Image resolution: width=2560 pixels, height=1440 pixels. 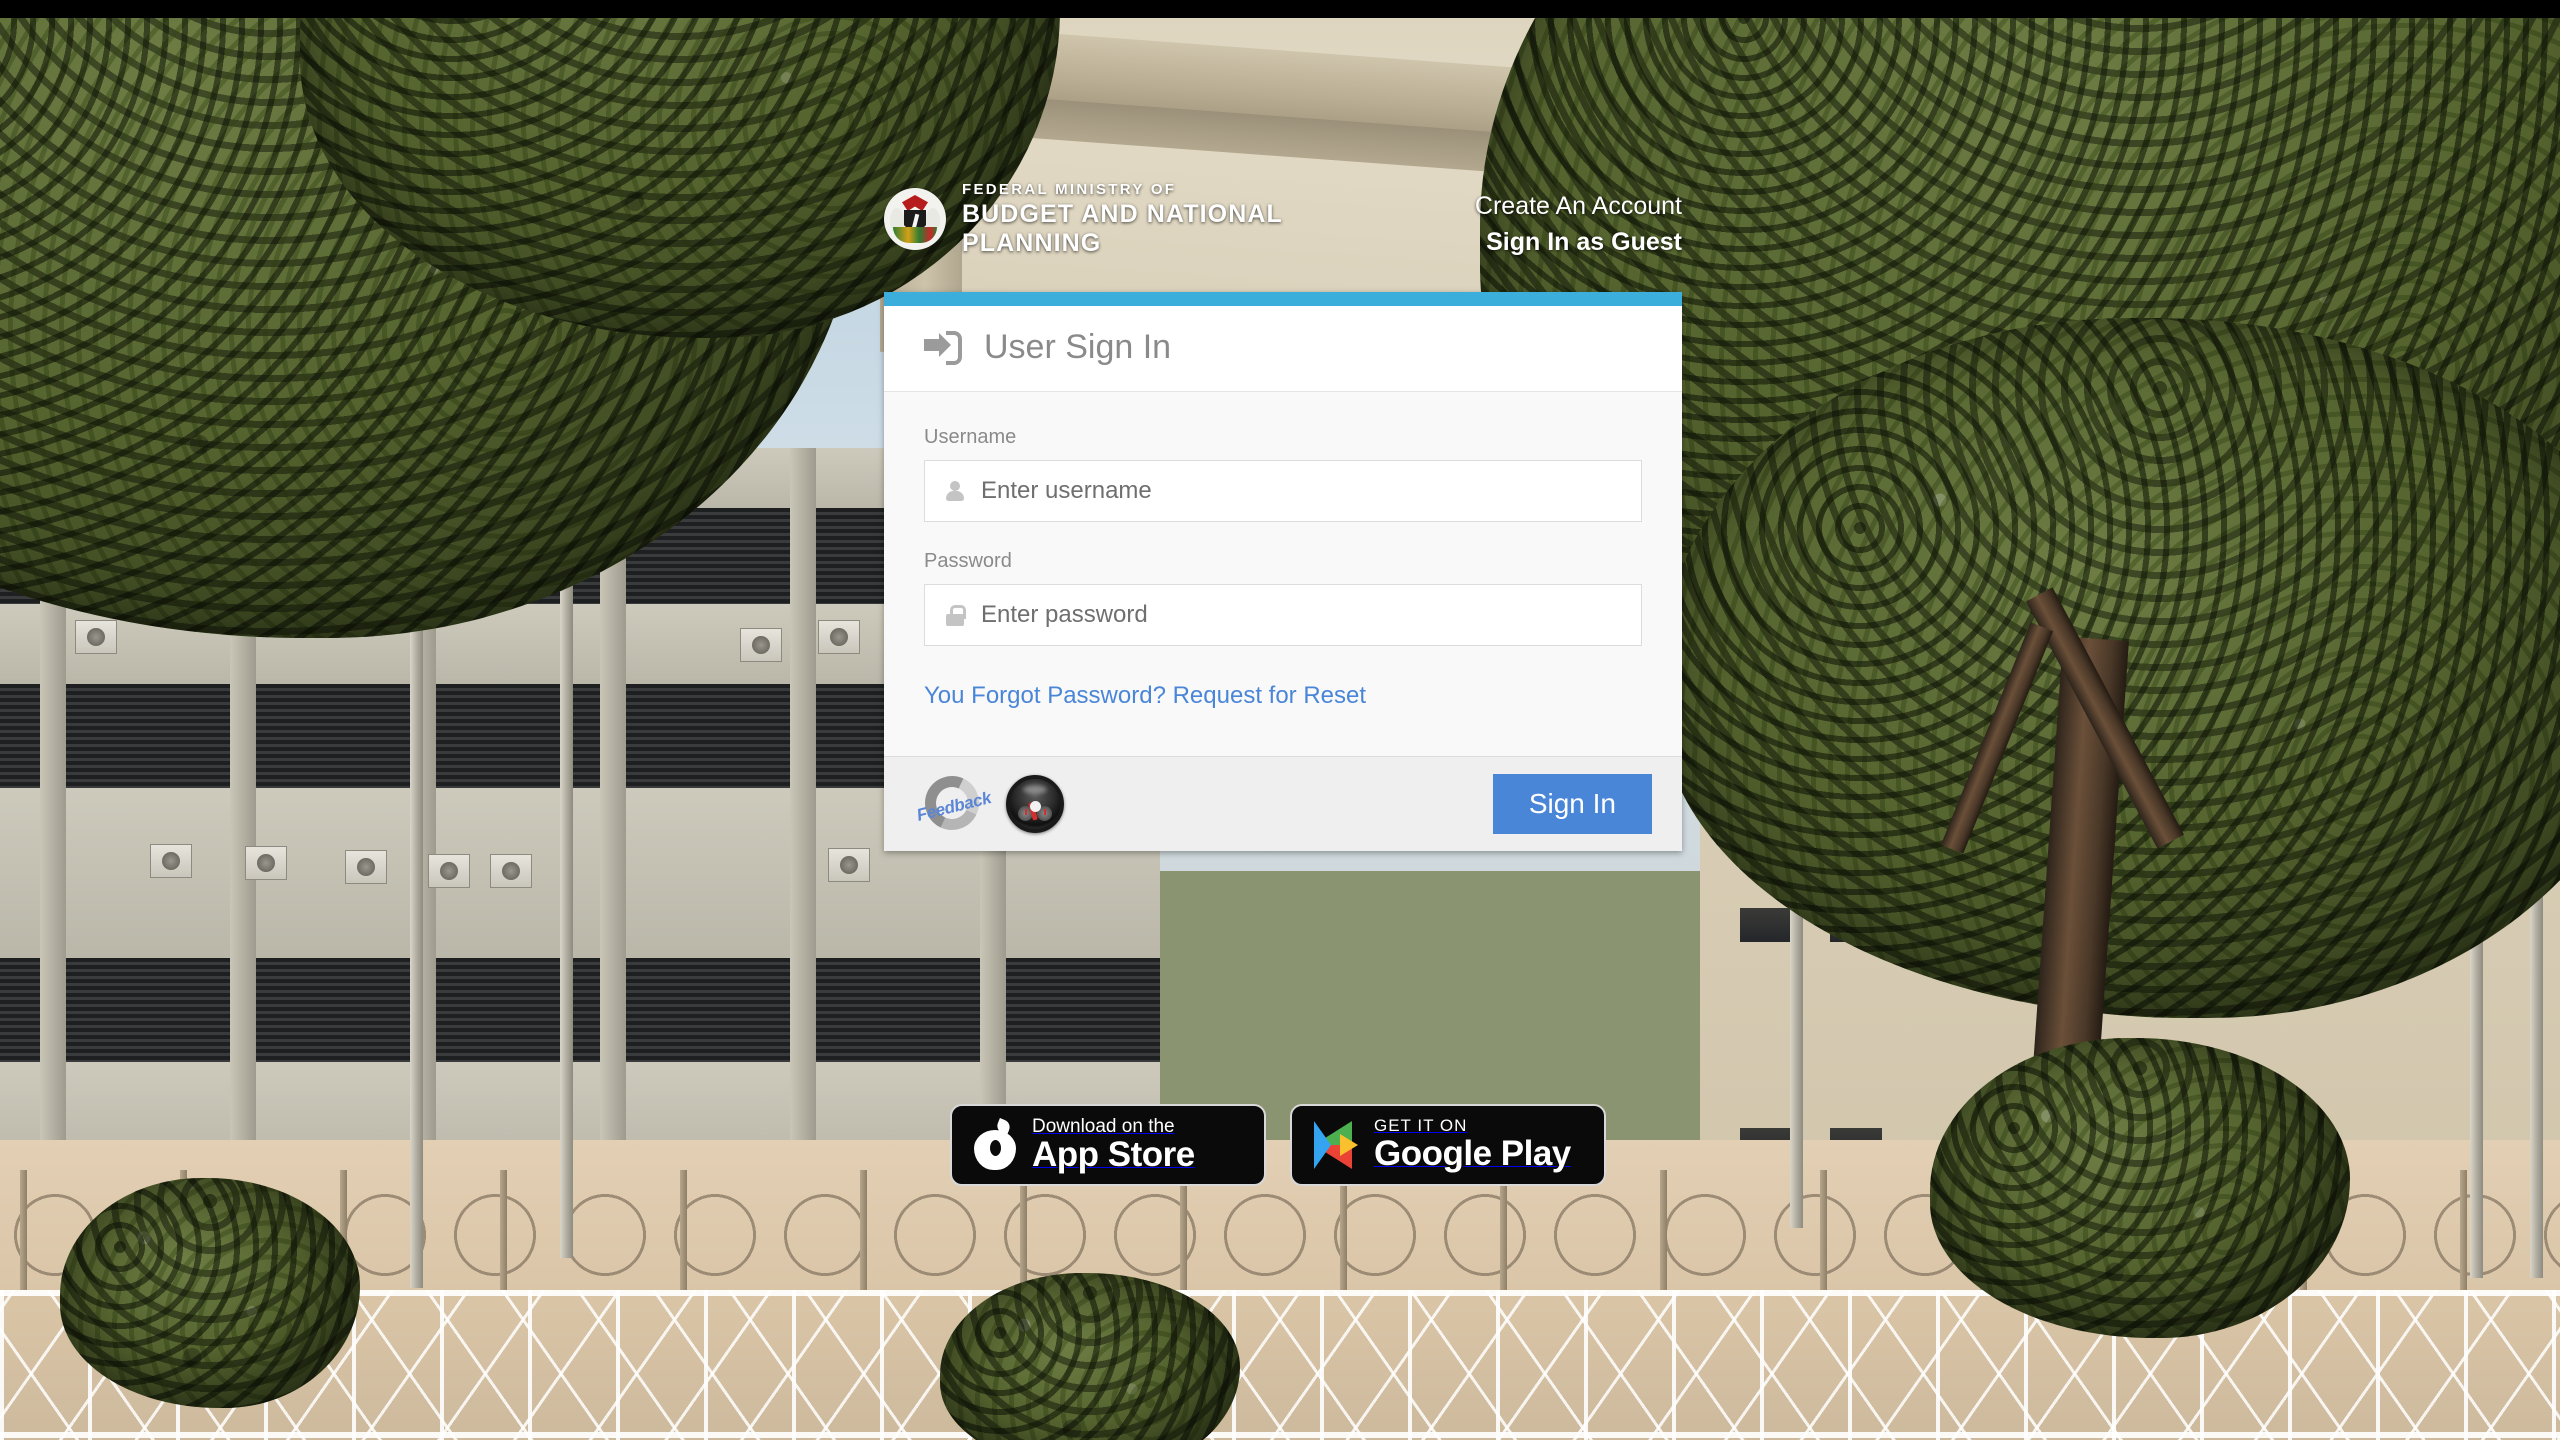 I want to click on app-store-small-text: Download on the, so click(x=1103, y=1126).